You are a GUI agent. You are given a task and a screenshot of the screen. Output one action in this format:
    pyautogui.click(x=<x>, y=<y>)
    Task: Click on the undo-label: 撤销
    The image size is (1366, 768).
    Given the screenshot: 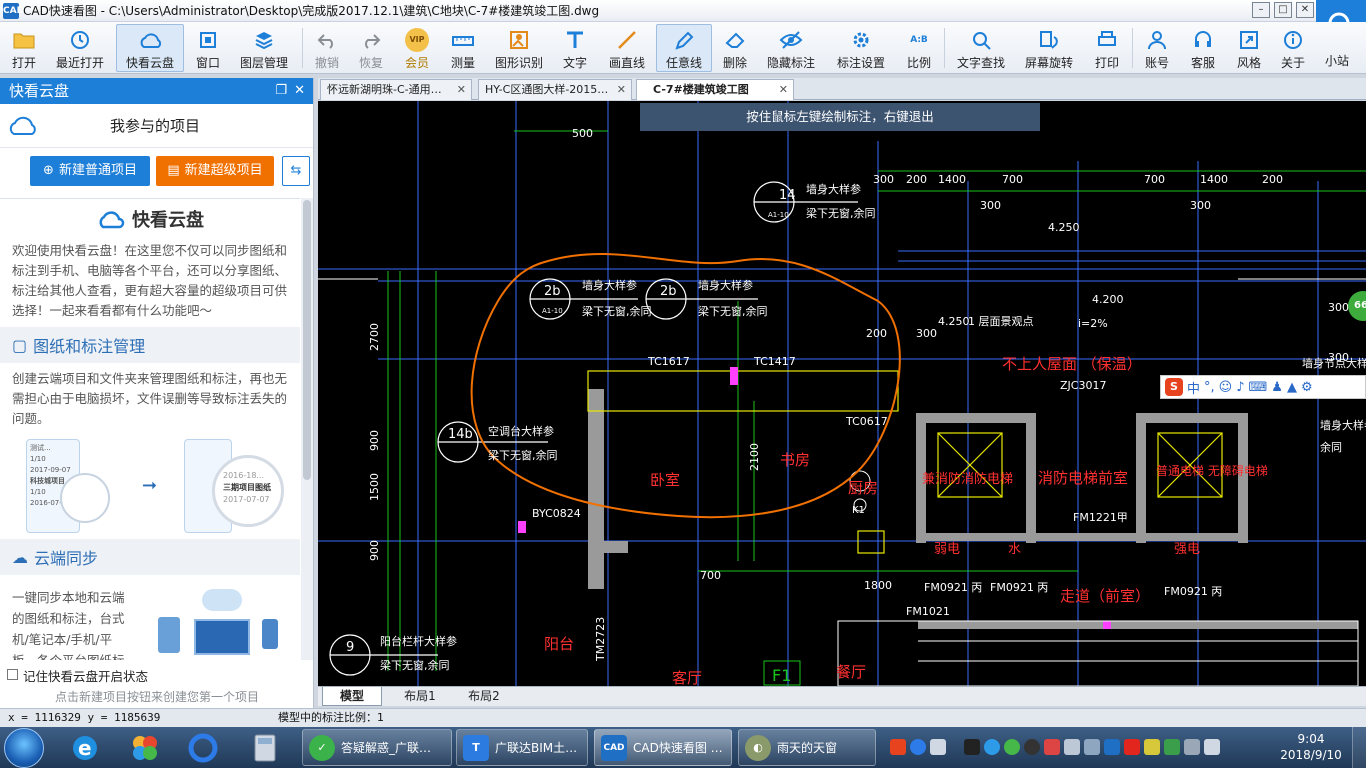 What is the action you would take?
    pyautogui.click(x=326, y=63)
    